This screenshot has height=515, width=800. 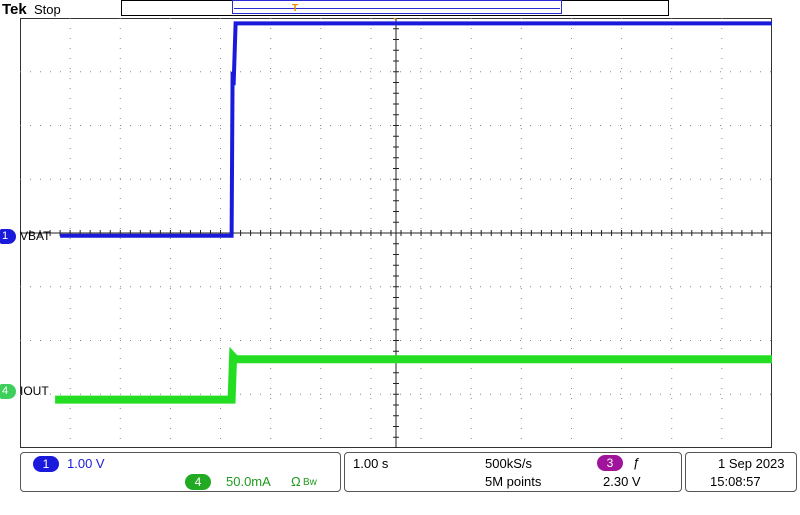 I want to click on trigger-level: 2.30 V, so click(x=622, y=481).